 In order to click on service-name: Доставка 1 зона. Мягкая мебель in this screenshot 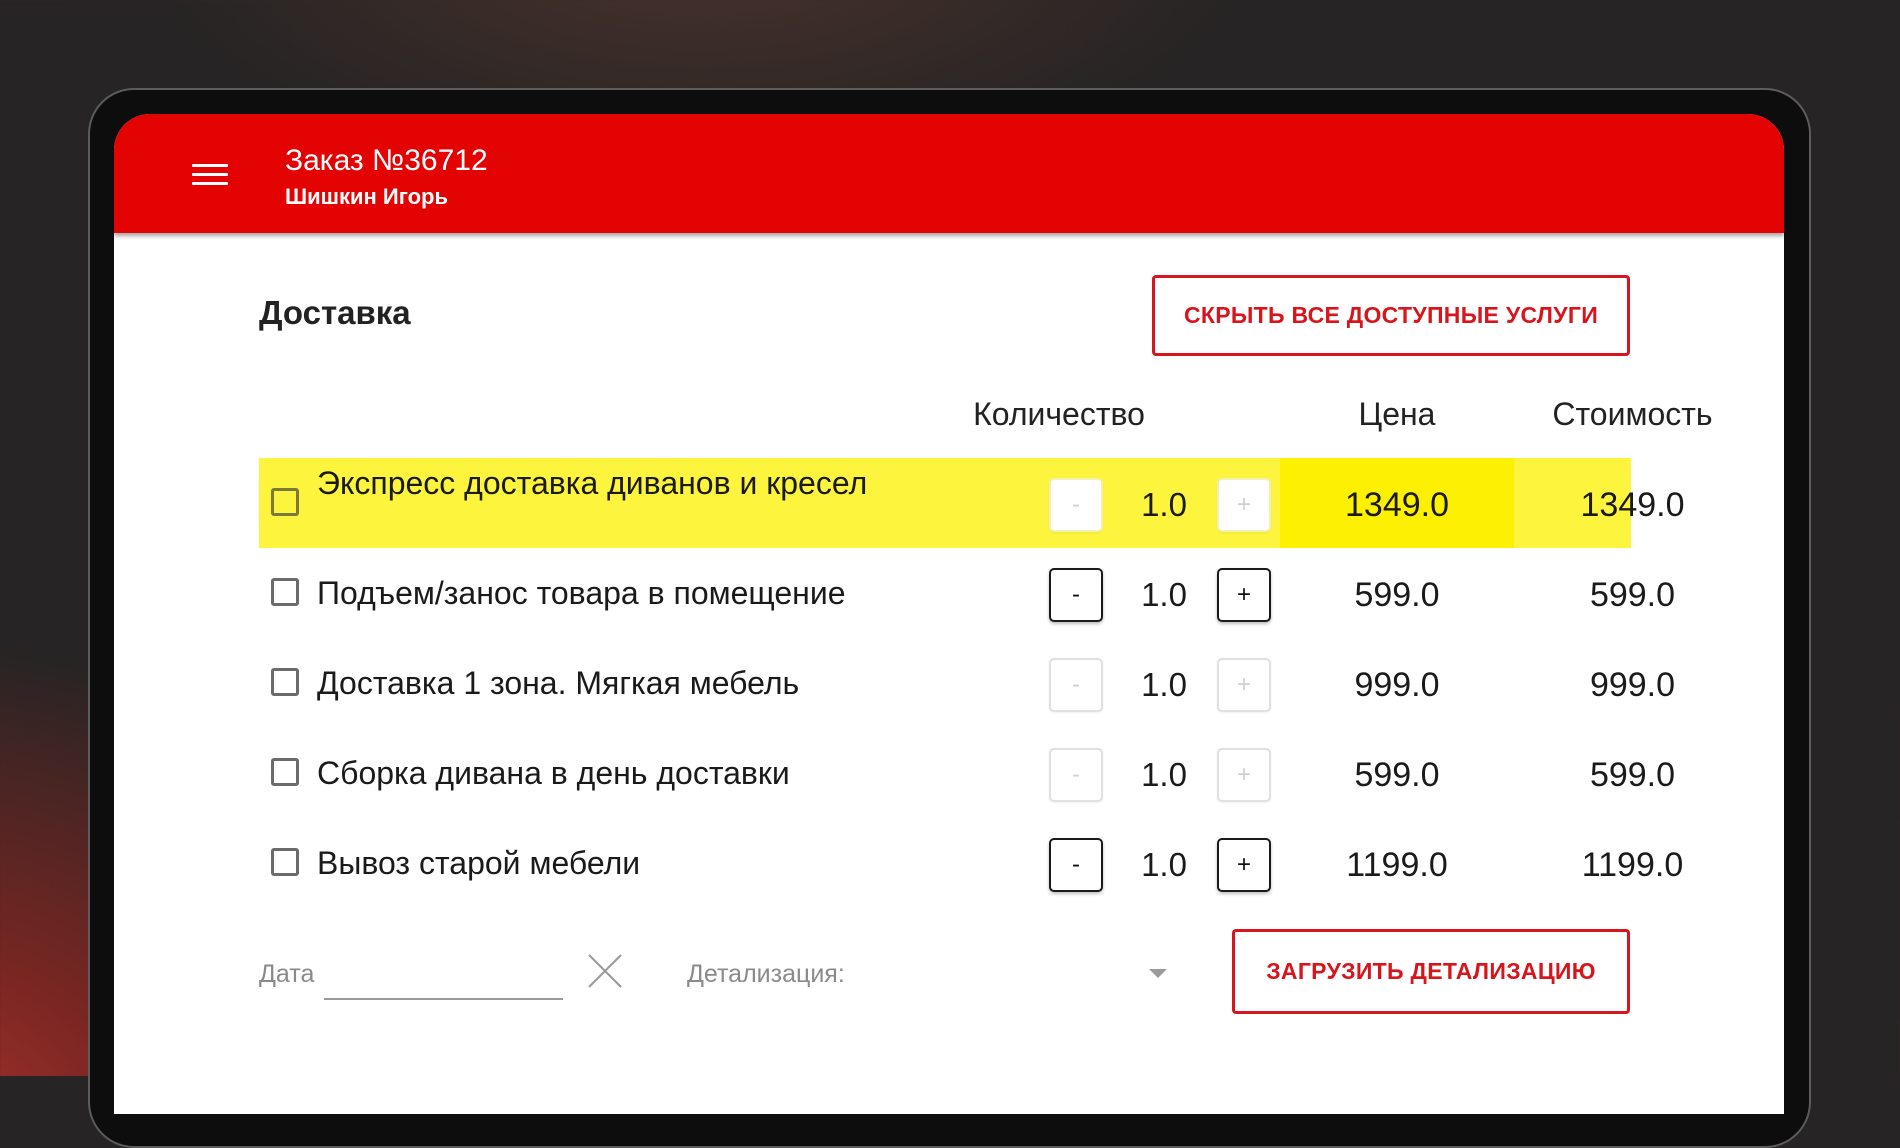, I will do `click(558, 683)`.